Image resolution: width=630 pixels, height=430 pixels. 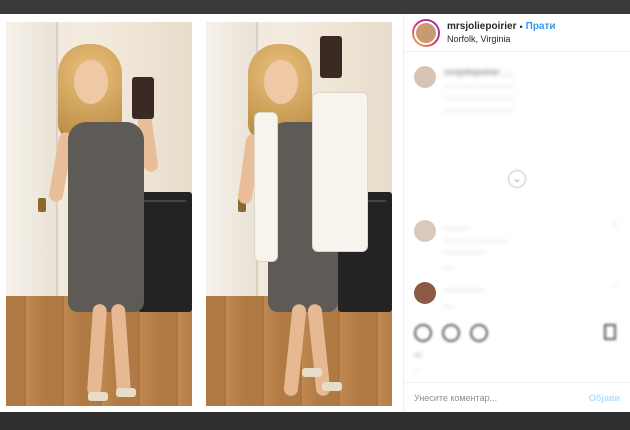 I want to click on door-knob, so click(x=42, y=205).